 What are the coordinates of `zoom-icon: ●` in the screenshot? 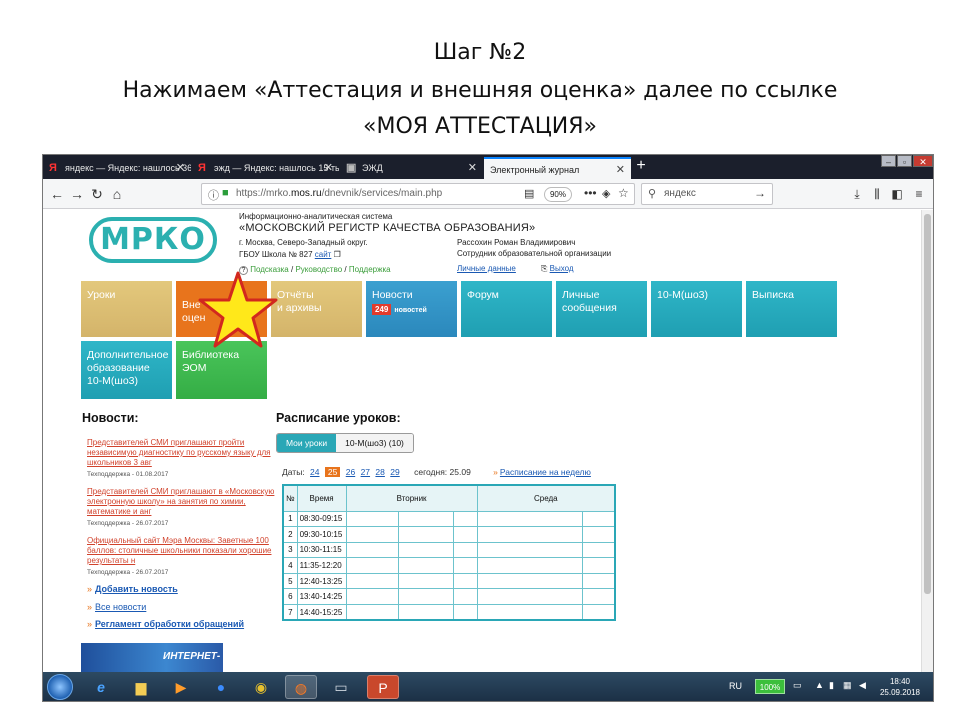 It's located at (221, 687).